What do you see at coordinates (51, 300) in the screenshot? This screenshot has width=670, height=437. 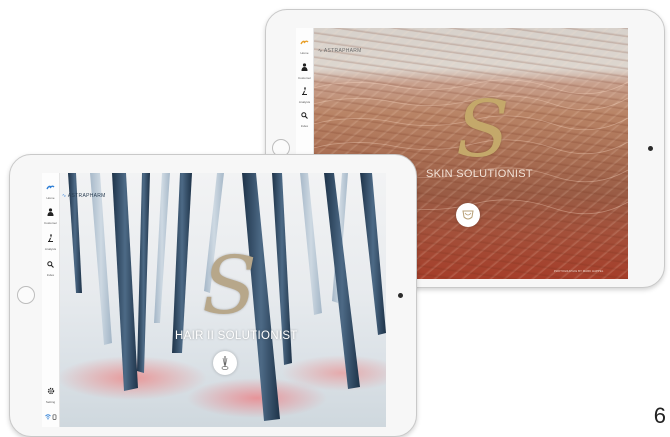 I see `sidebar: Home Customer Analysis` at bounding box center [51, 300].